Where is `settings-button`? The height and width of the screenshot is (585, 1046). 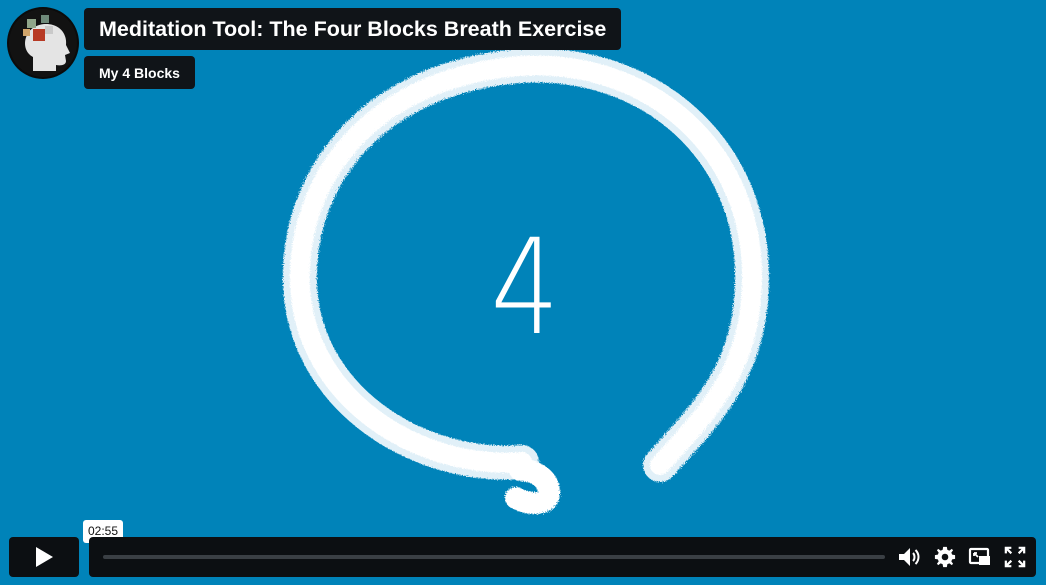 settings-button is located at coordinates (945, 557).